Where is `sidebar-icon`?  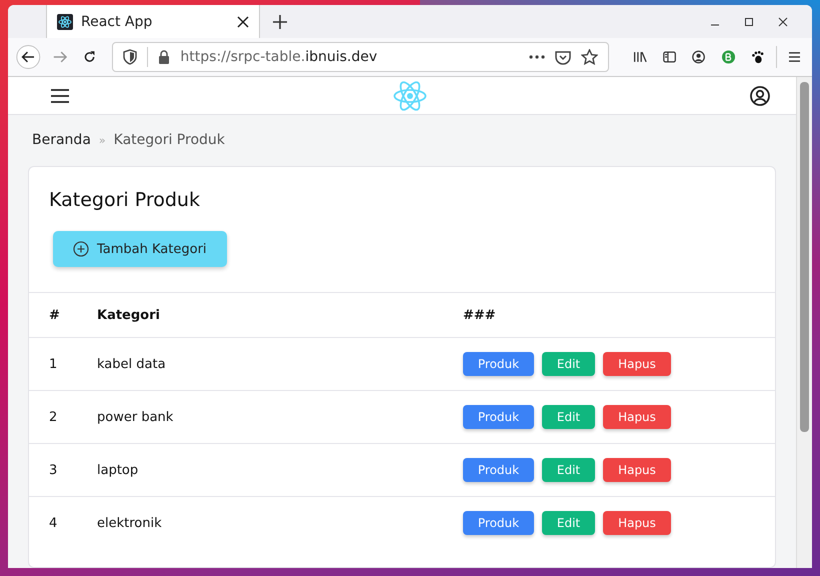 sidebar-icon is located at coordinates (669, 57).